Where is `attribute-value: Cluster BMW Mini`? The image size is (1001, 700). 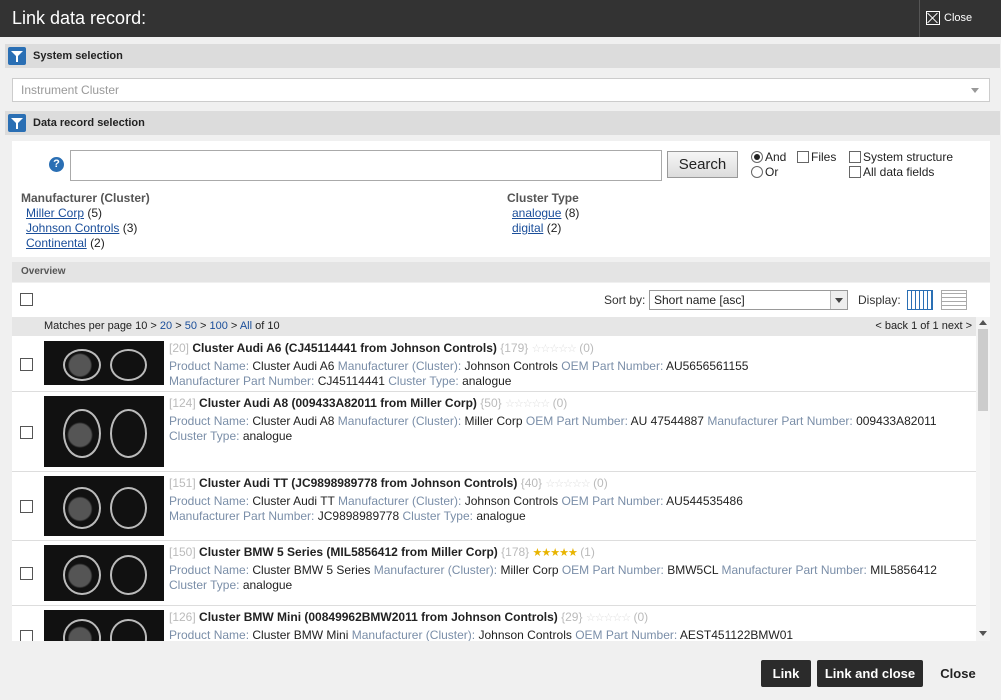 attribute-value: Cluster BMW Mini is located at coordinates (300, 634).